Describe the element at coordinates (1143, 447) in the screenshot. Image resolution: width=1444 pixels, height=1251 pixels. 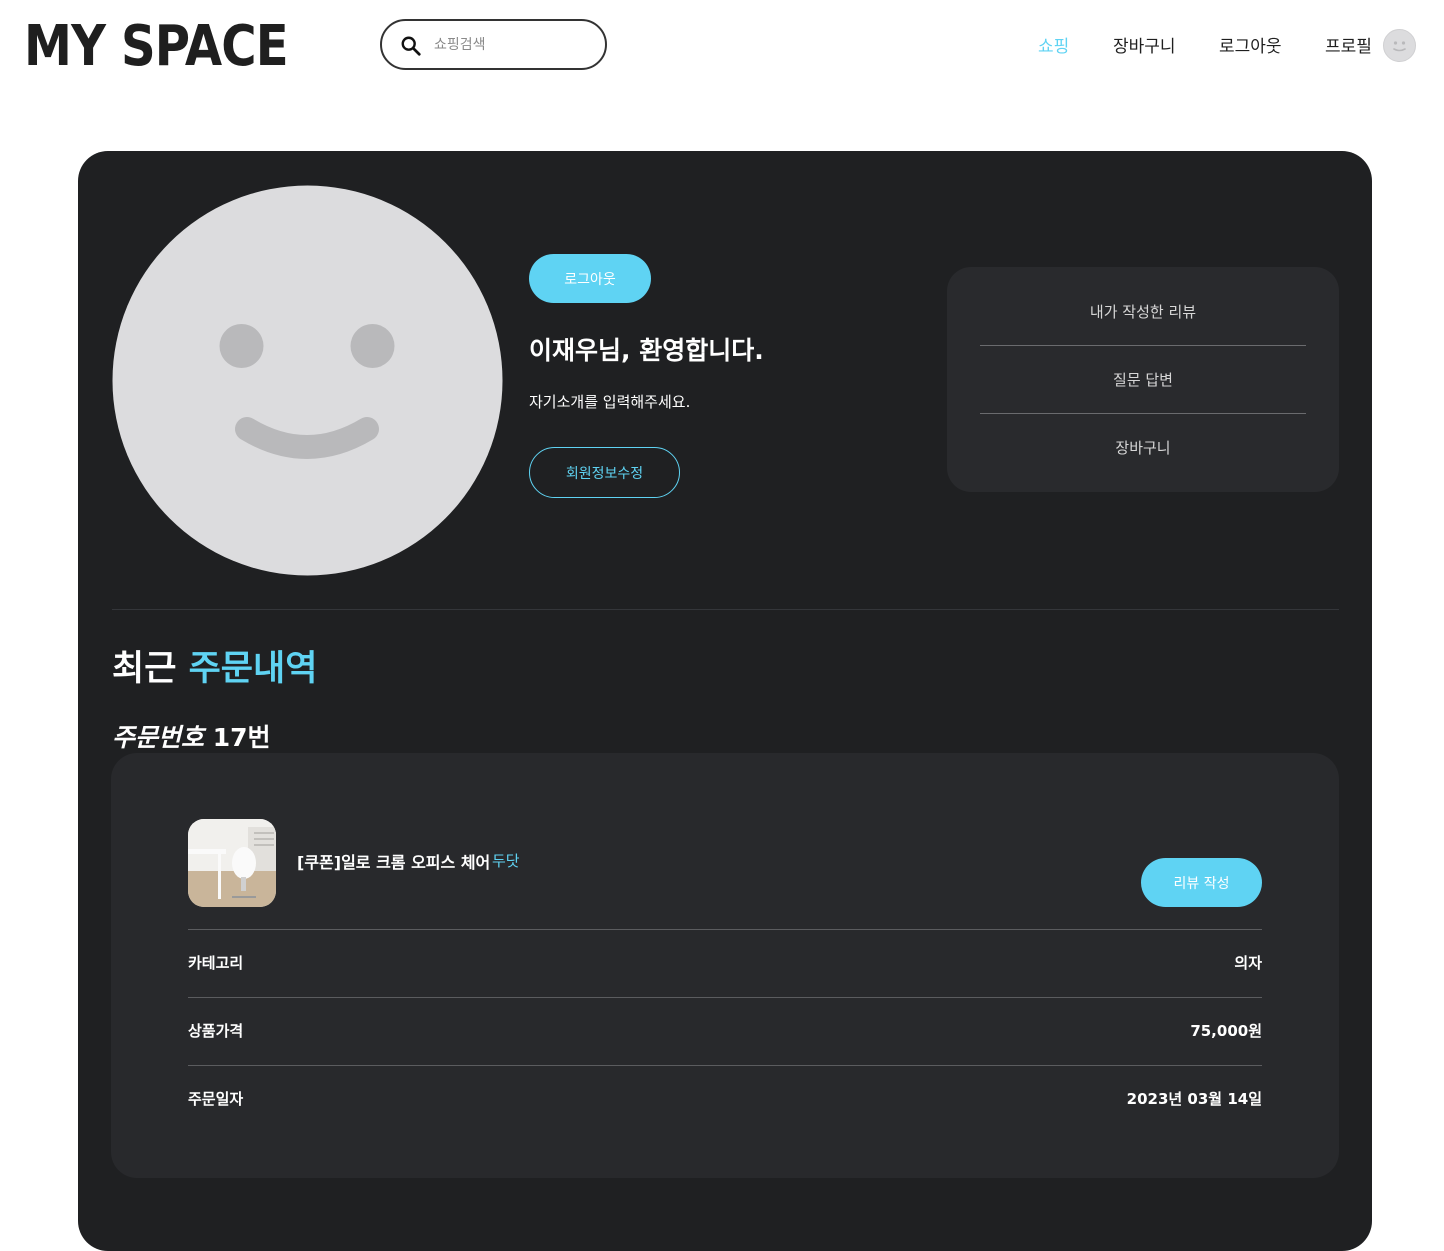
I see `menu-item-cart: 장바구니` at that location.